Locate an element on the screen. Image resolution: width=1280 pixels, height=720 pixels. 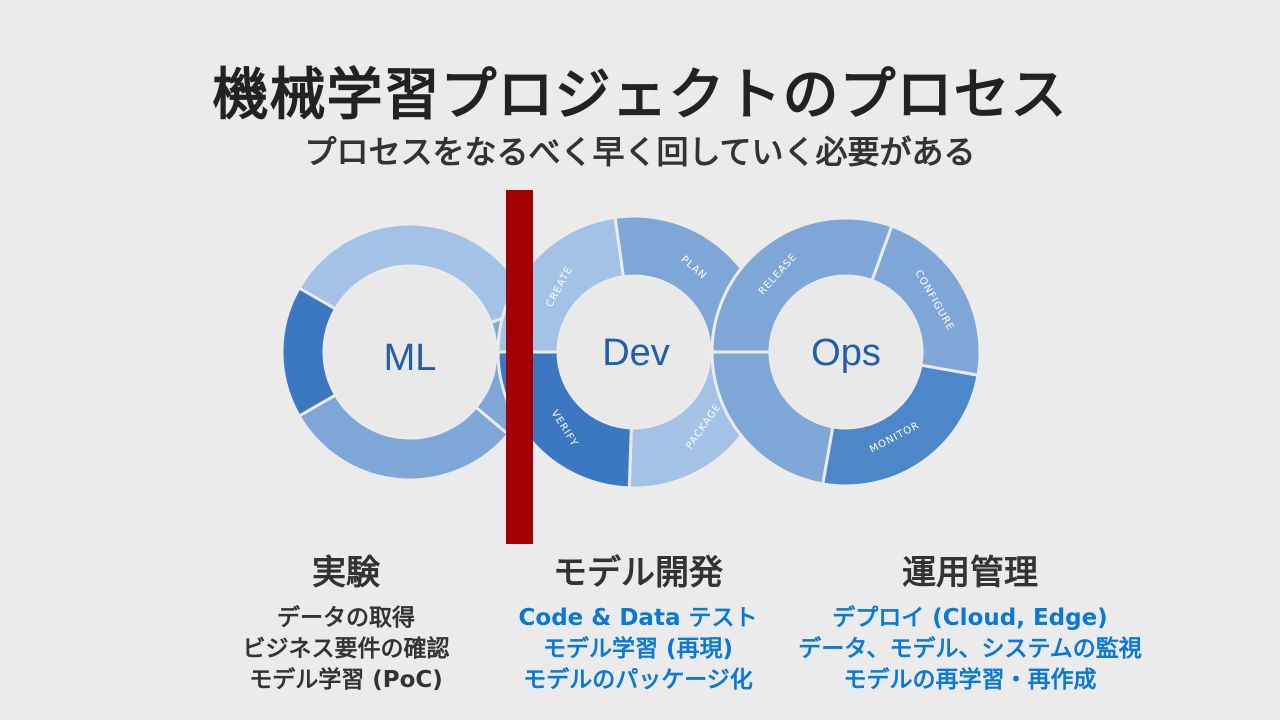
list-item: デプロイ (Cloud, Edge) is located at coordinates (970, 618).